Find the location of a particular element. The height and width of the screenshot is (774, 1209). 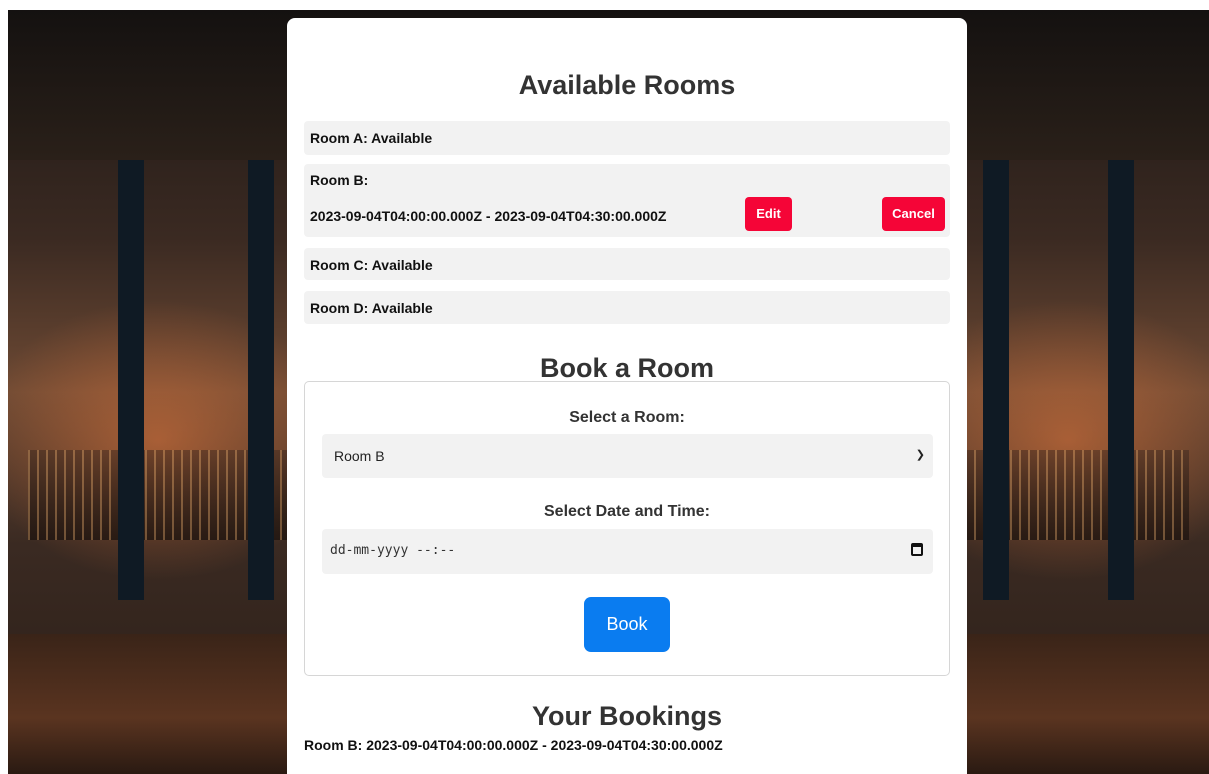

available-rooms-title: Available Rooms is located at coordinates (627, 85).